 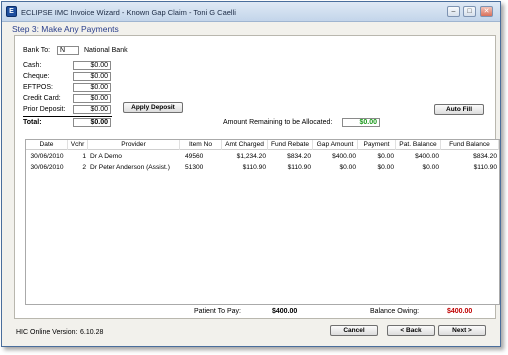 What do you see at coordinates (485, 156) in the screenshot?
I see `cell-fund-balance: $834.20` at bounding box center [485, 156].